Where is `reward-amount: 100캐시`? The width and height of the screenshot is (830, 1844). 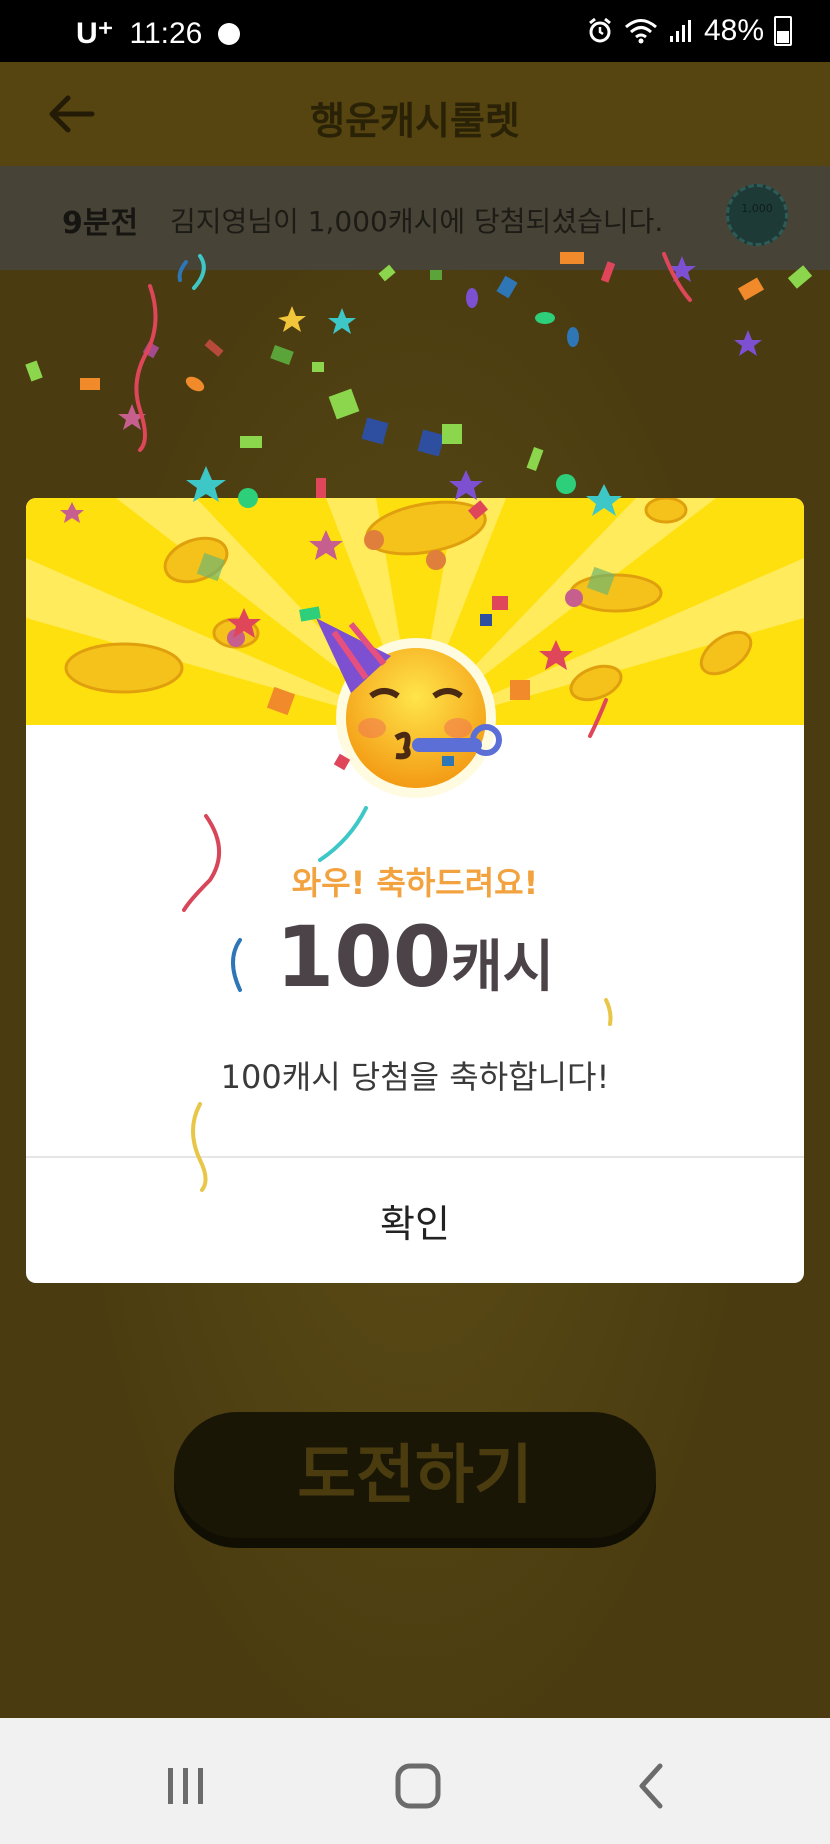
reward-amount: 100캐시 is located at coordinates (415, 957).